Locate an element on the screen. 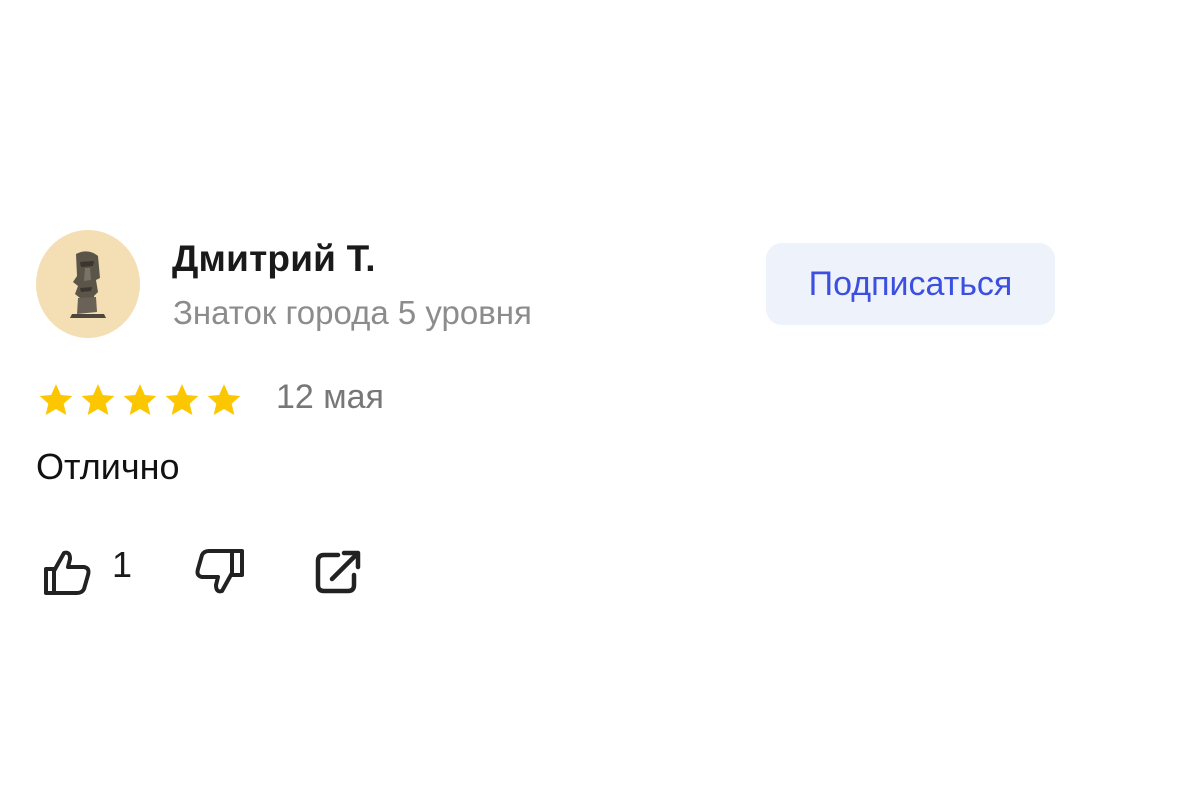 Image resolution: width=1200 pixels, height=800 pixels. rating-stars is located at coordinates (140, 400).